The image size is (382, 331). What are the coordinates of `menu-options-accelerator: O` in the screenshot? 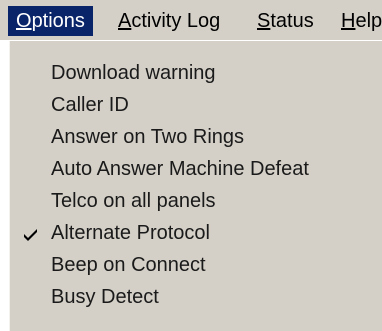 It's located at (24, 21).